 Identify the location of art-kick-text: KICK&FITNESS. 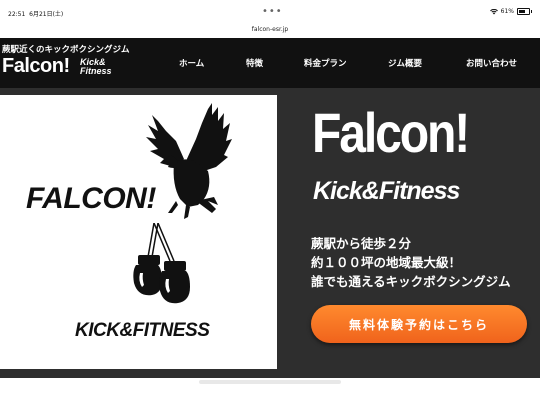
(142, 330).